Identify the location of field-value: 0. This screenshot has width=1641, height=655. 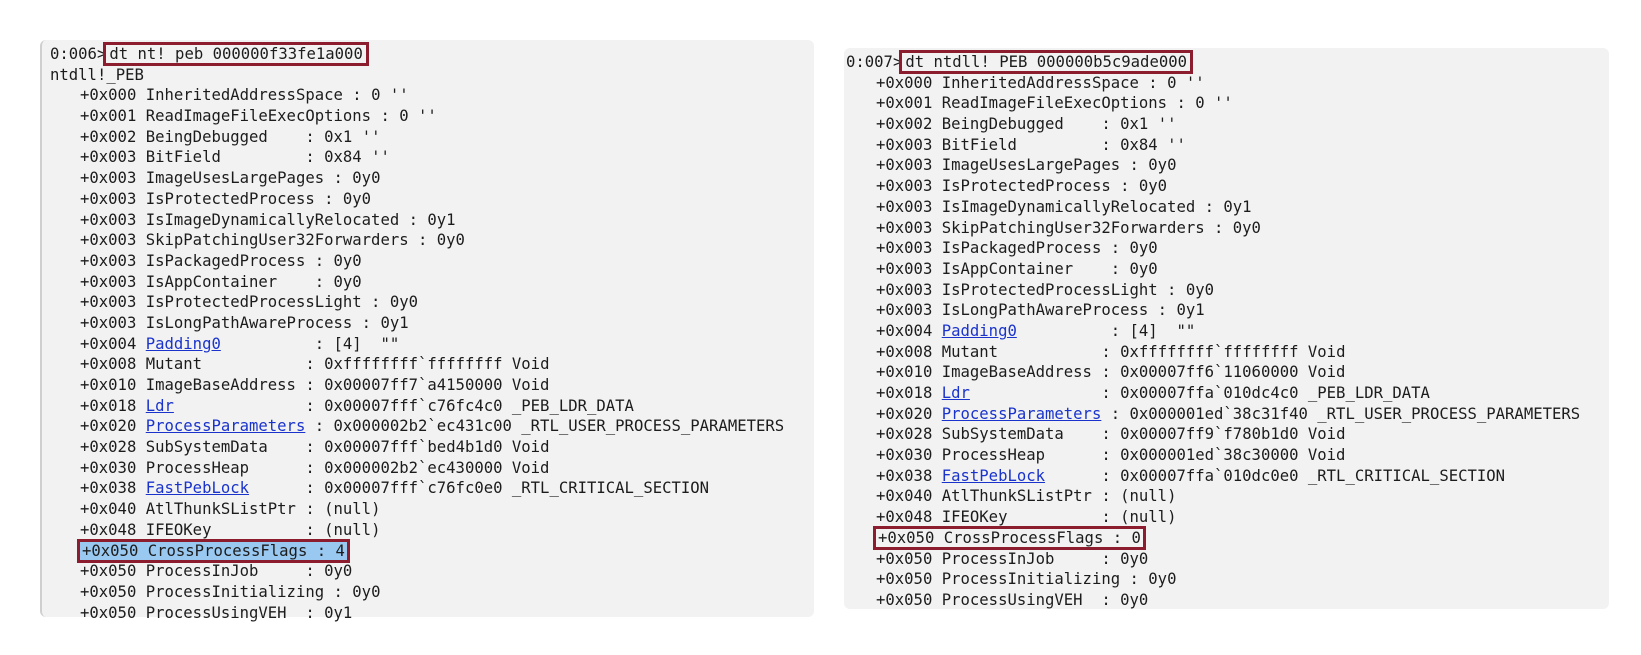
(1136, 537).